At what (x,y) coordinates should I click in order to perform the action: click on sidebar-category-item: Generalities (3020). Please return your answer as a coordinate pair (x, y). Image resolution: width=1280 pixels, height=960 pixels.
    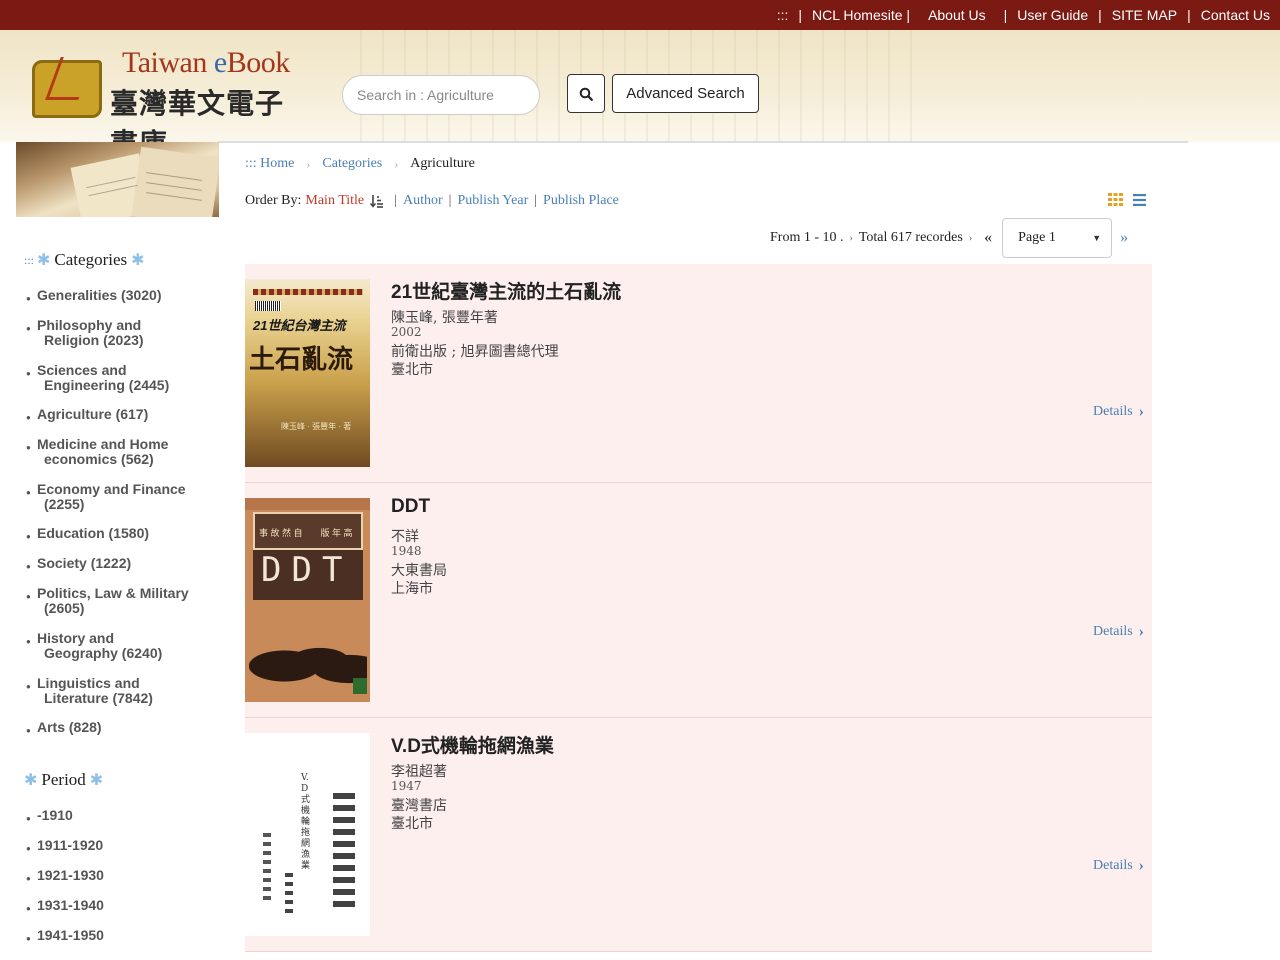
    Looking at the image, I should click on (94, 297).